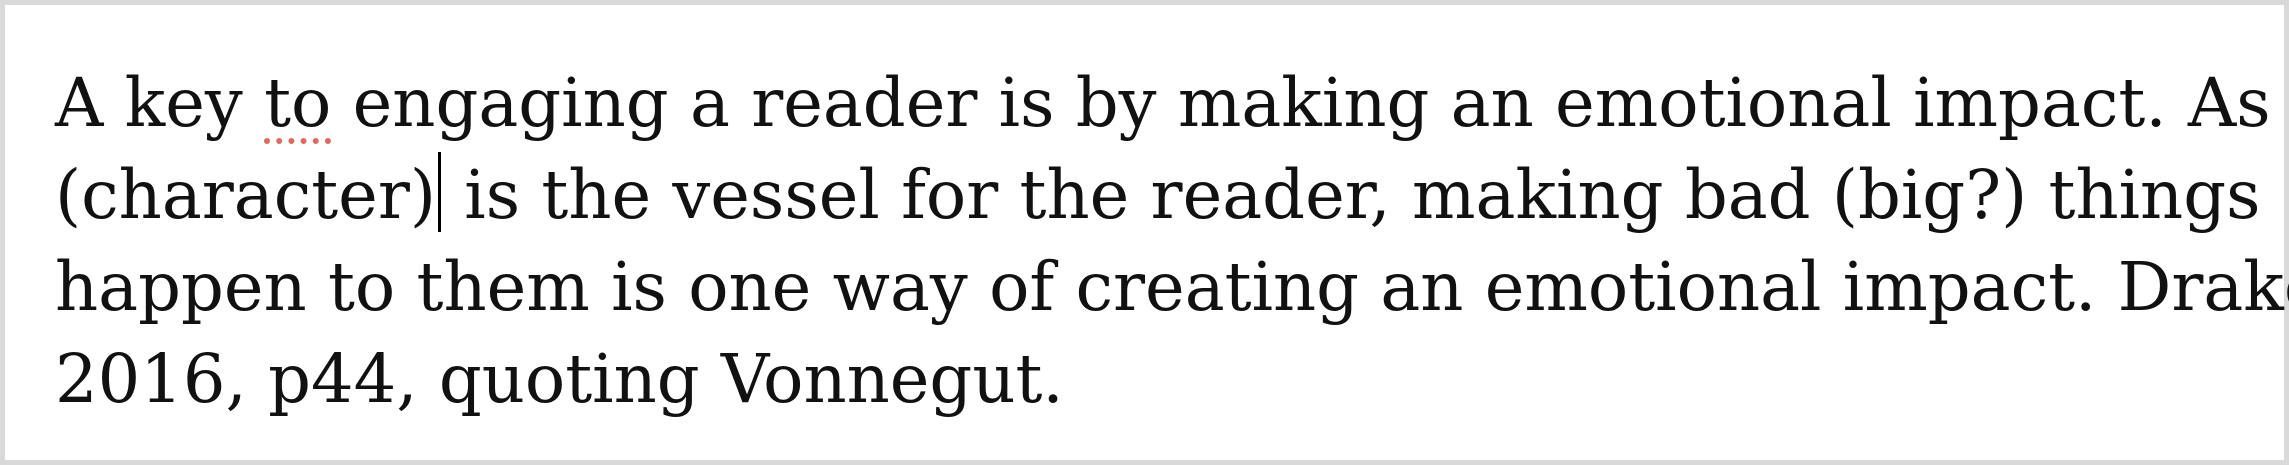  What do you see at coordinates (245, 195) in the screenshot?
I see `line-2-text-before-caret: (character)` at bounding box center [245, 195].